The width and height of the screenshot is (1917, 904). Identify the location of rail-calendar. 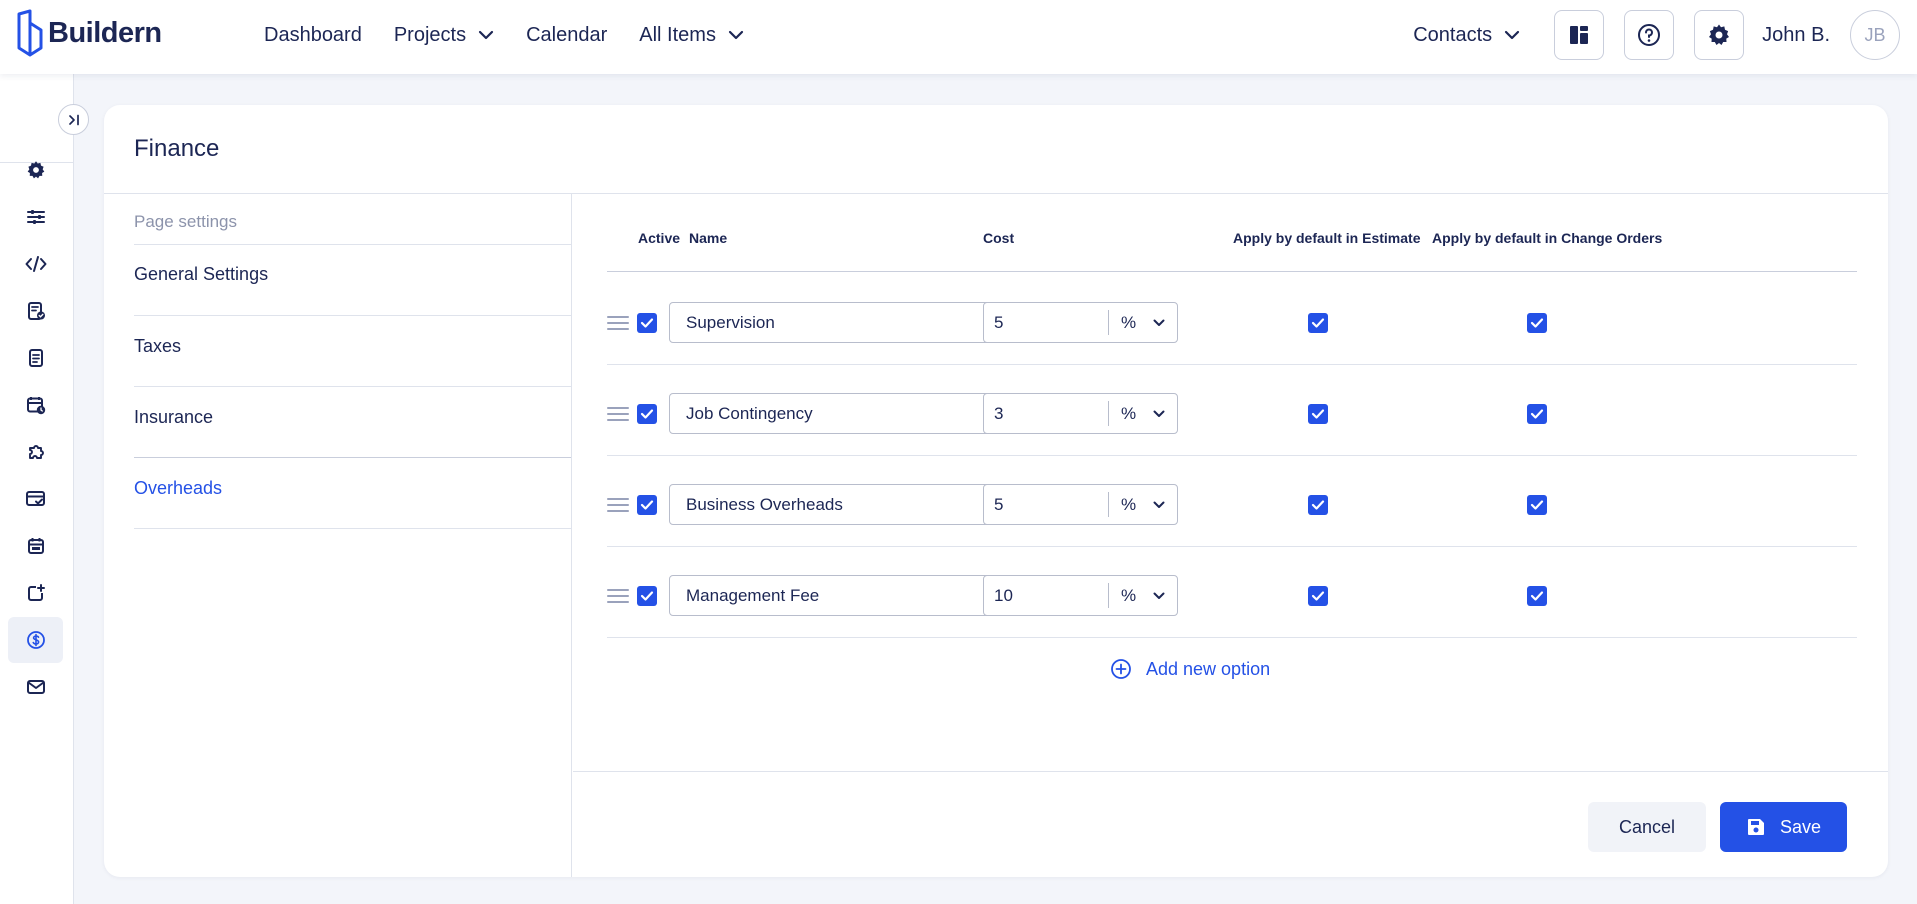
(35, 546).